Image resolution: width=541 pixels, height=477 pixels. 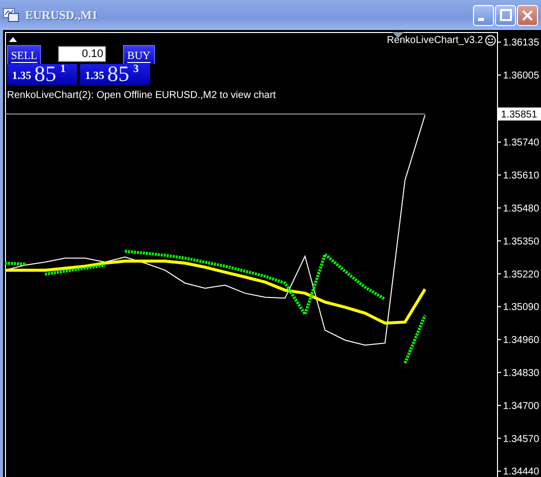 What do you see at coordinates (521, 242) in the screenshot?
I see `y-tick-label: 1.35350` at bounding box center [521, 242].